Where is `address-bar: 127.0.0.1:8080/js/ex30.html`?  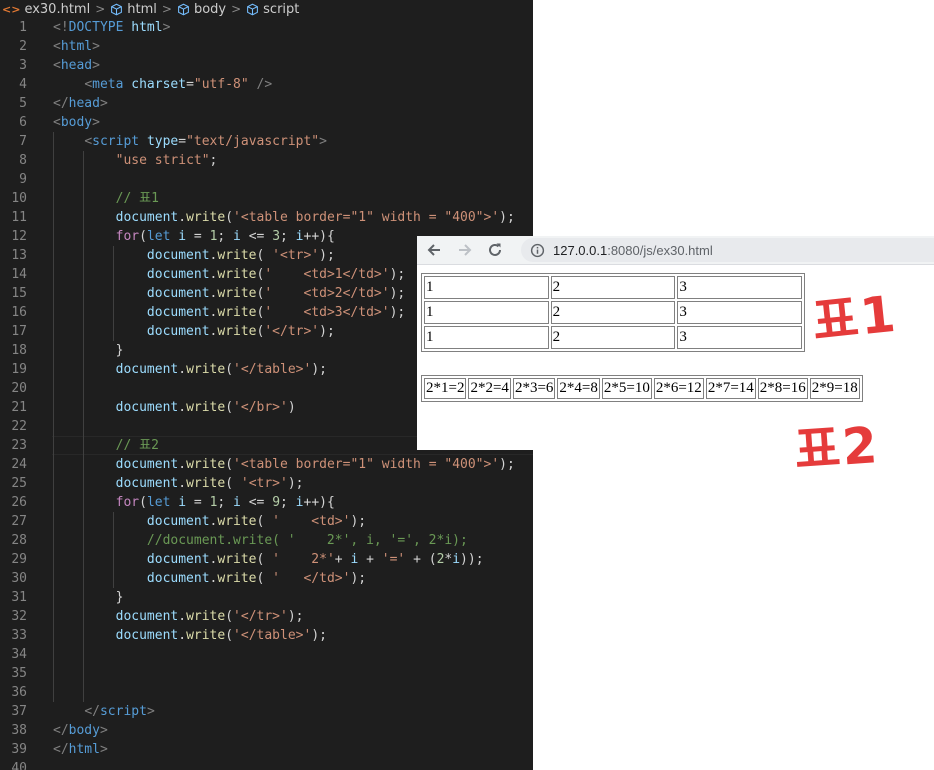
address-bar: 127.0.0.1:8080/js/ex30.html is located at coordinates (727, 250).